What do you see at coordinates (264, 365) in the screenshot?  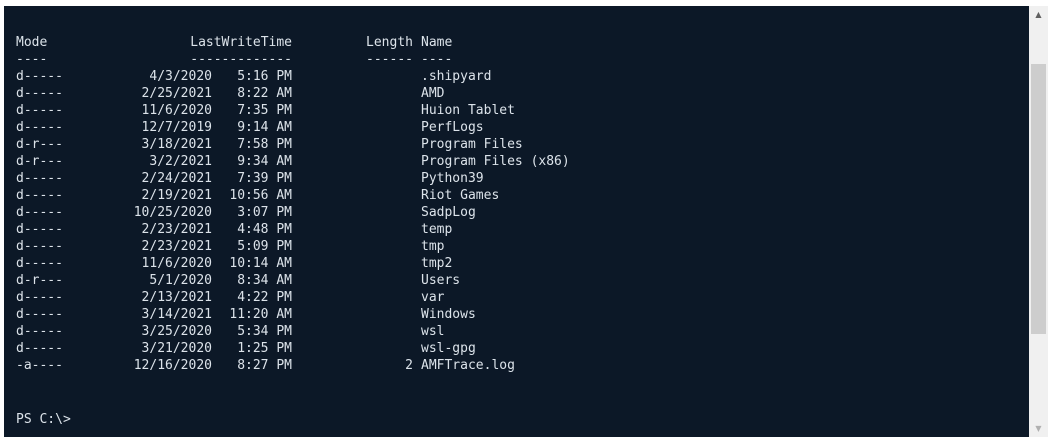 I see `row-time: 8:27 PM` at bounding box center [264, 365].